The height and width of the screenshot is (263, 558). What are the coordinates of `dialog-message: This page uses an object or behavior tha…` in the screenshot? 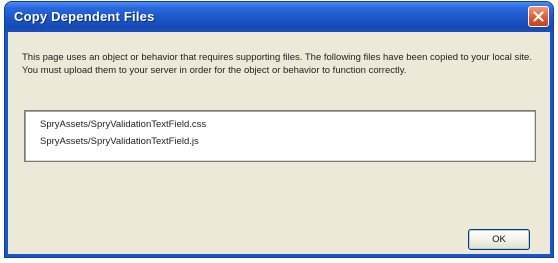 It's located at (277, 64).